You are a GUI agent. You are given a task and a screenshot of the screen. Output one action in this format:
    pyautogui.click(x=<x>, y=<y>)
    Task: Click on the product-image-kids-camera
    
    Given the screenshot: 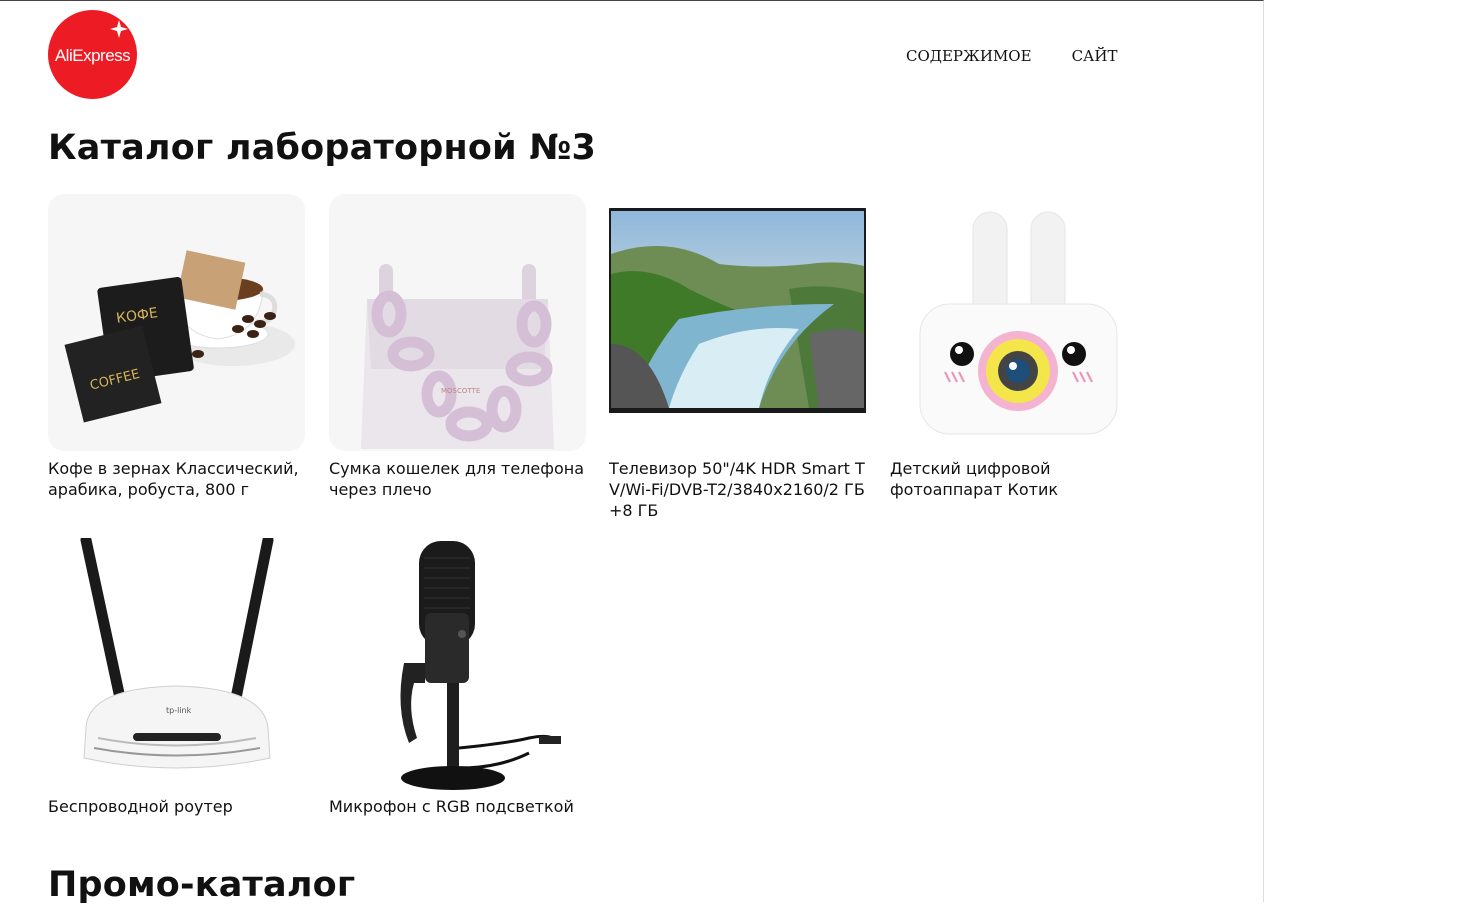 What is the action you would take?
    pyautogui.click(x=1018, y=322)
    